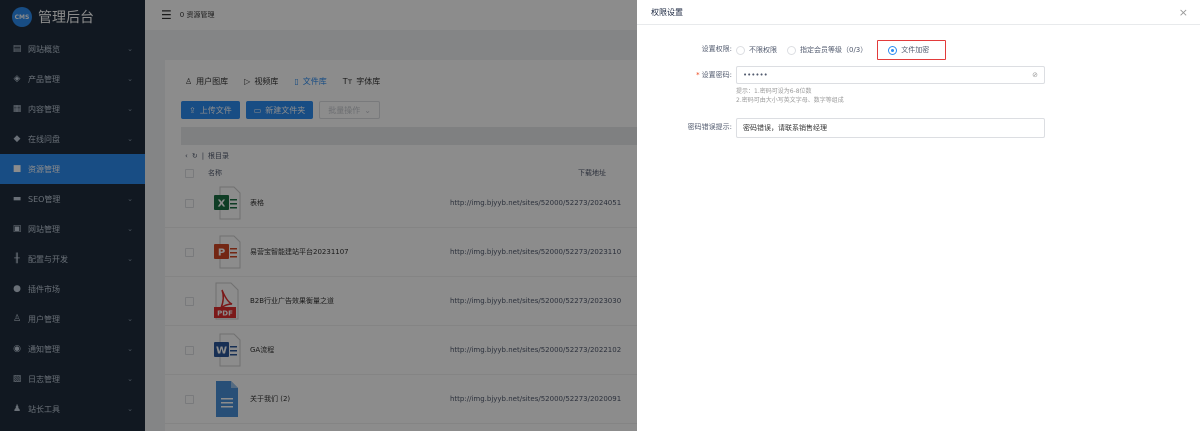  I want to click on required-mark: *, so click(698, 75).